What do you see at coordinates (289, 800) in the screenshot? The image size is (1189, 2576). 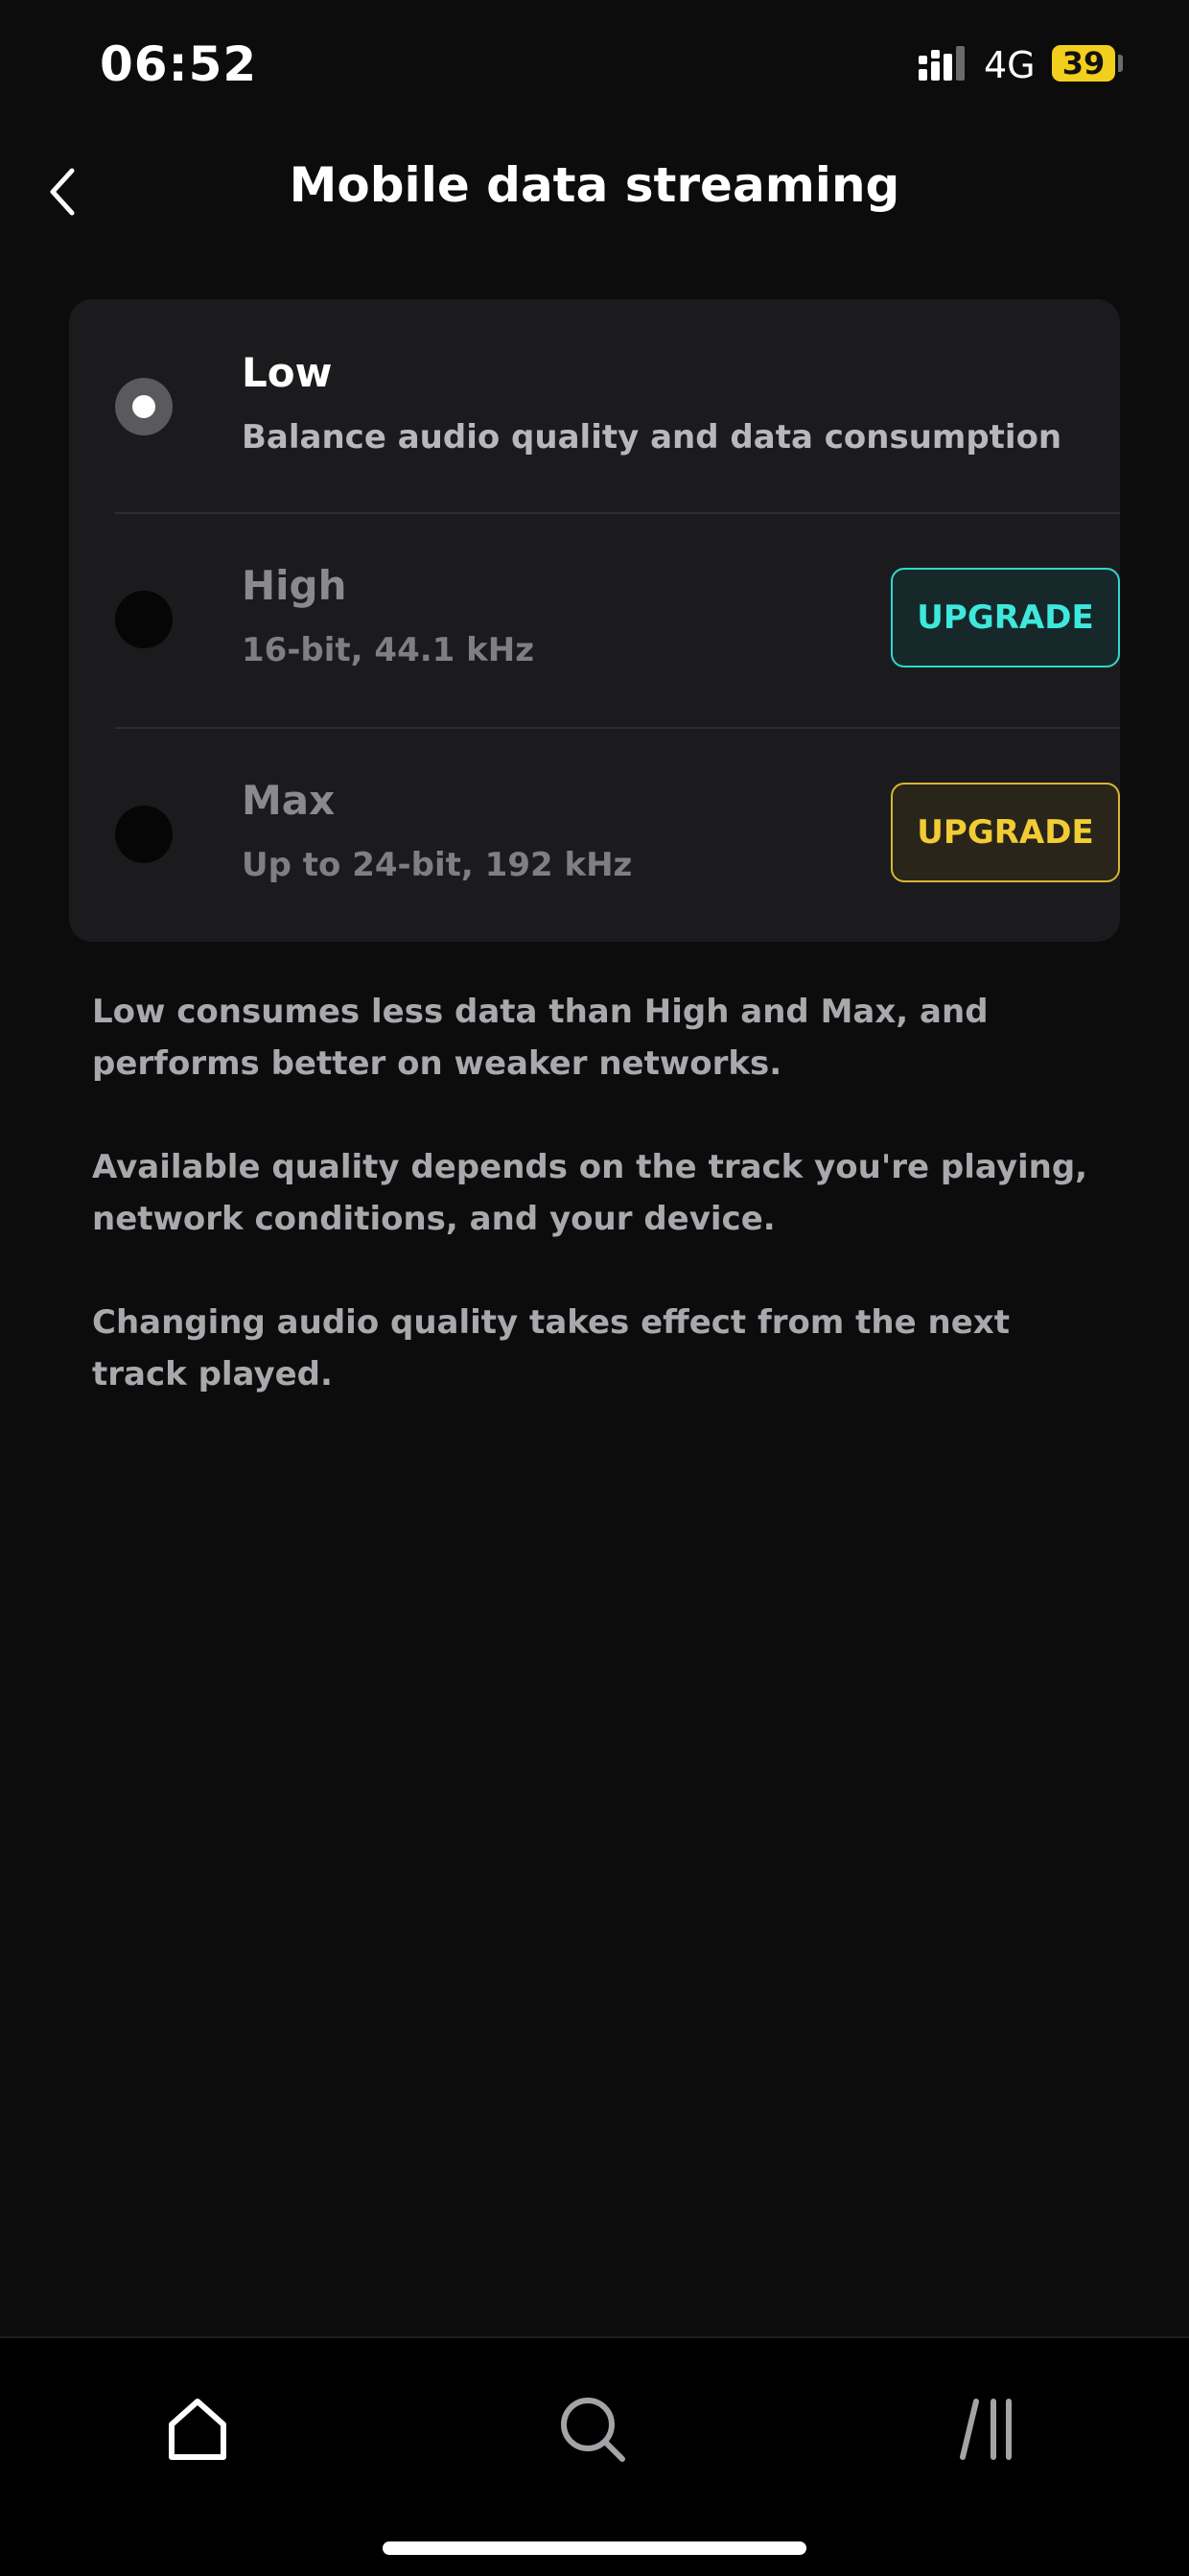 I see `option-max-title: Max` at bounding box center [289, 800].